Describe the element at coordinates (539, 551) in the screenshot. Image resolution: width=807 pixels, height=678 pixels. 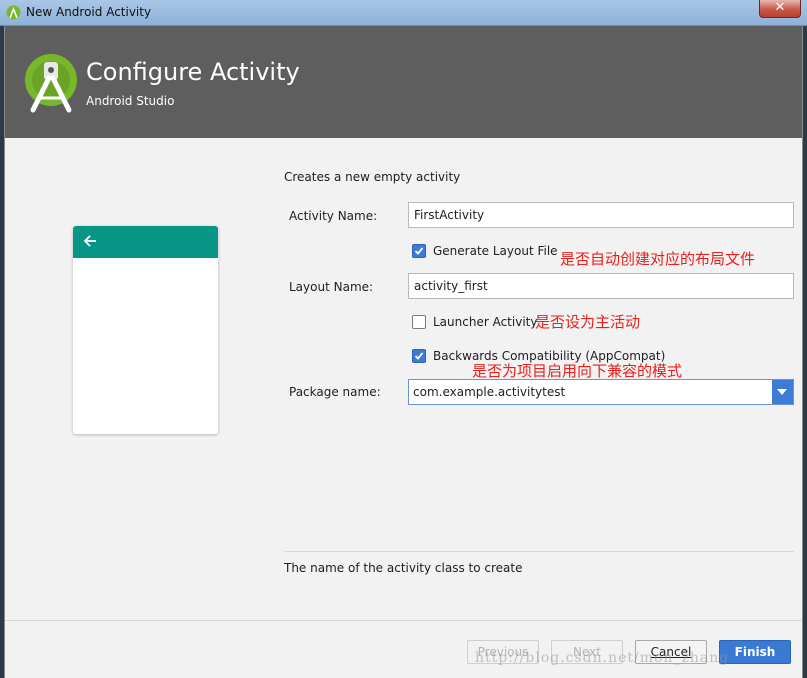
I see `divider` at that location.